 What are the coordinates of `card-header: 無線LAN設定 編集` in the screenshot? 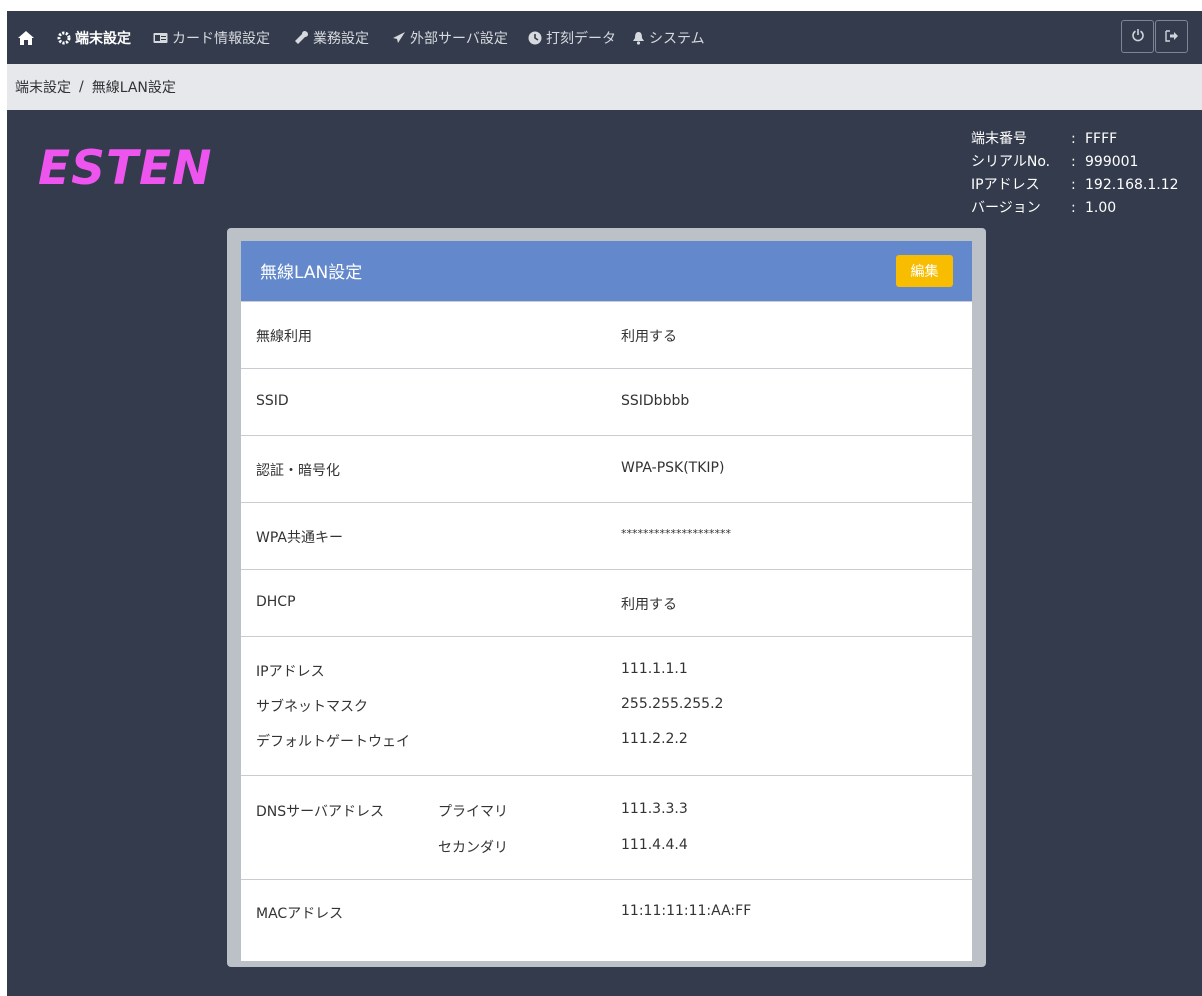 It's located at (606, 271).